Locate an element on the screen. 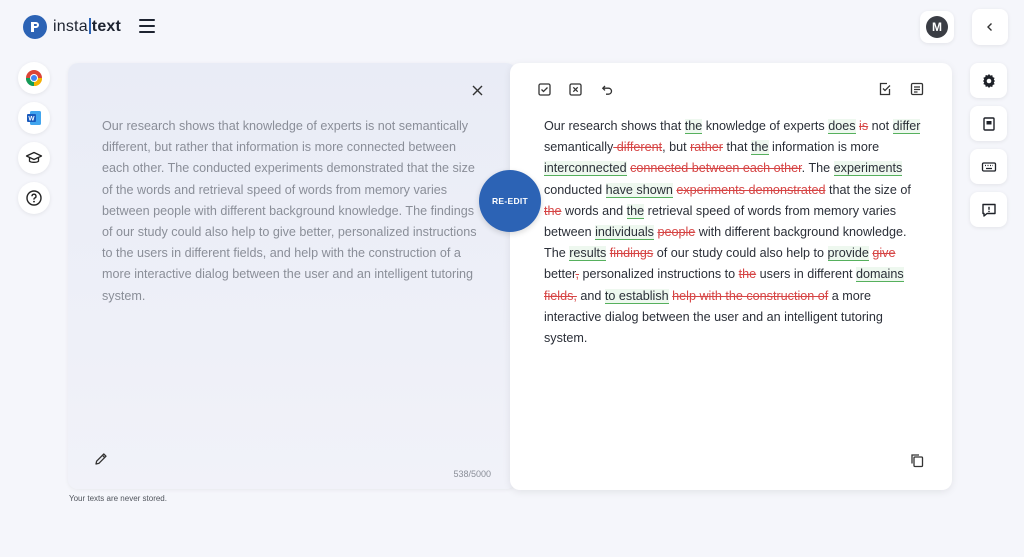 This screenshot has height=557, width=1024. suggestion-delete: connected between each other is located at coordinates (716, 168).